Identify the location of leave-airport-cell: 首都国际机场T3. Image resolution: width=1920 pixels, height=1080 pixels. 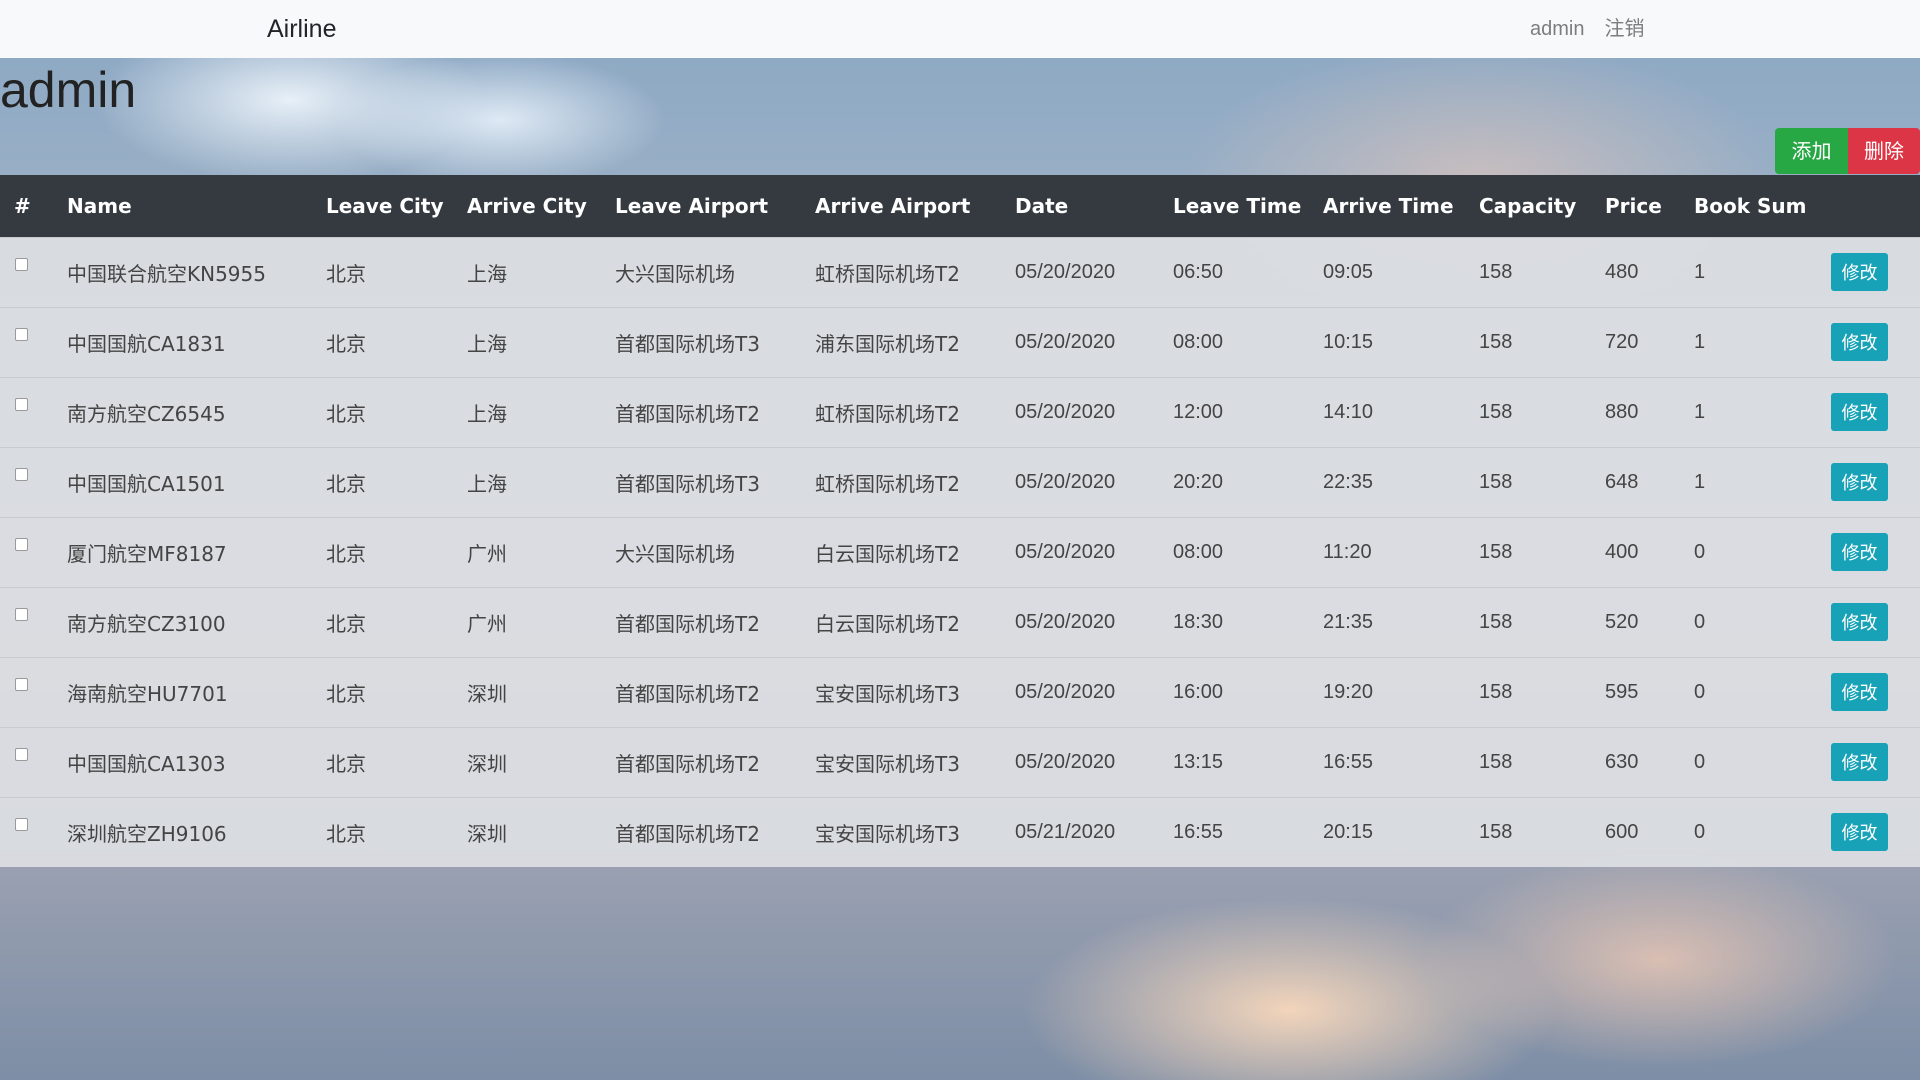
(687, 343).